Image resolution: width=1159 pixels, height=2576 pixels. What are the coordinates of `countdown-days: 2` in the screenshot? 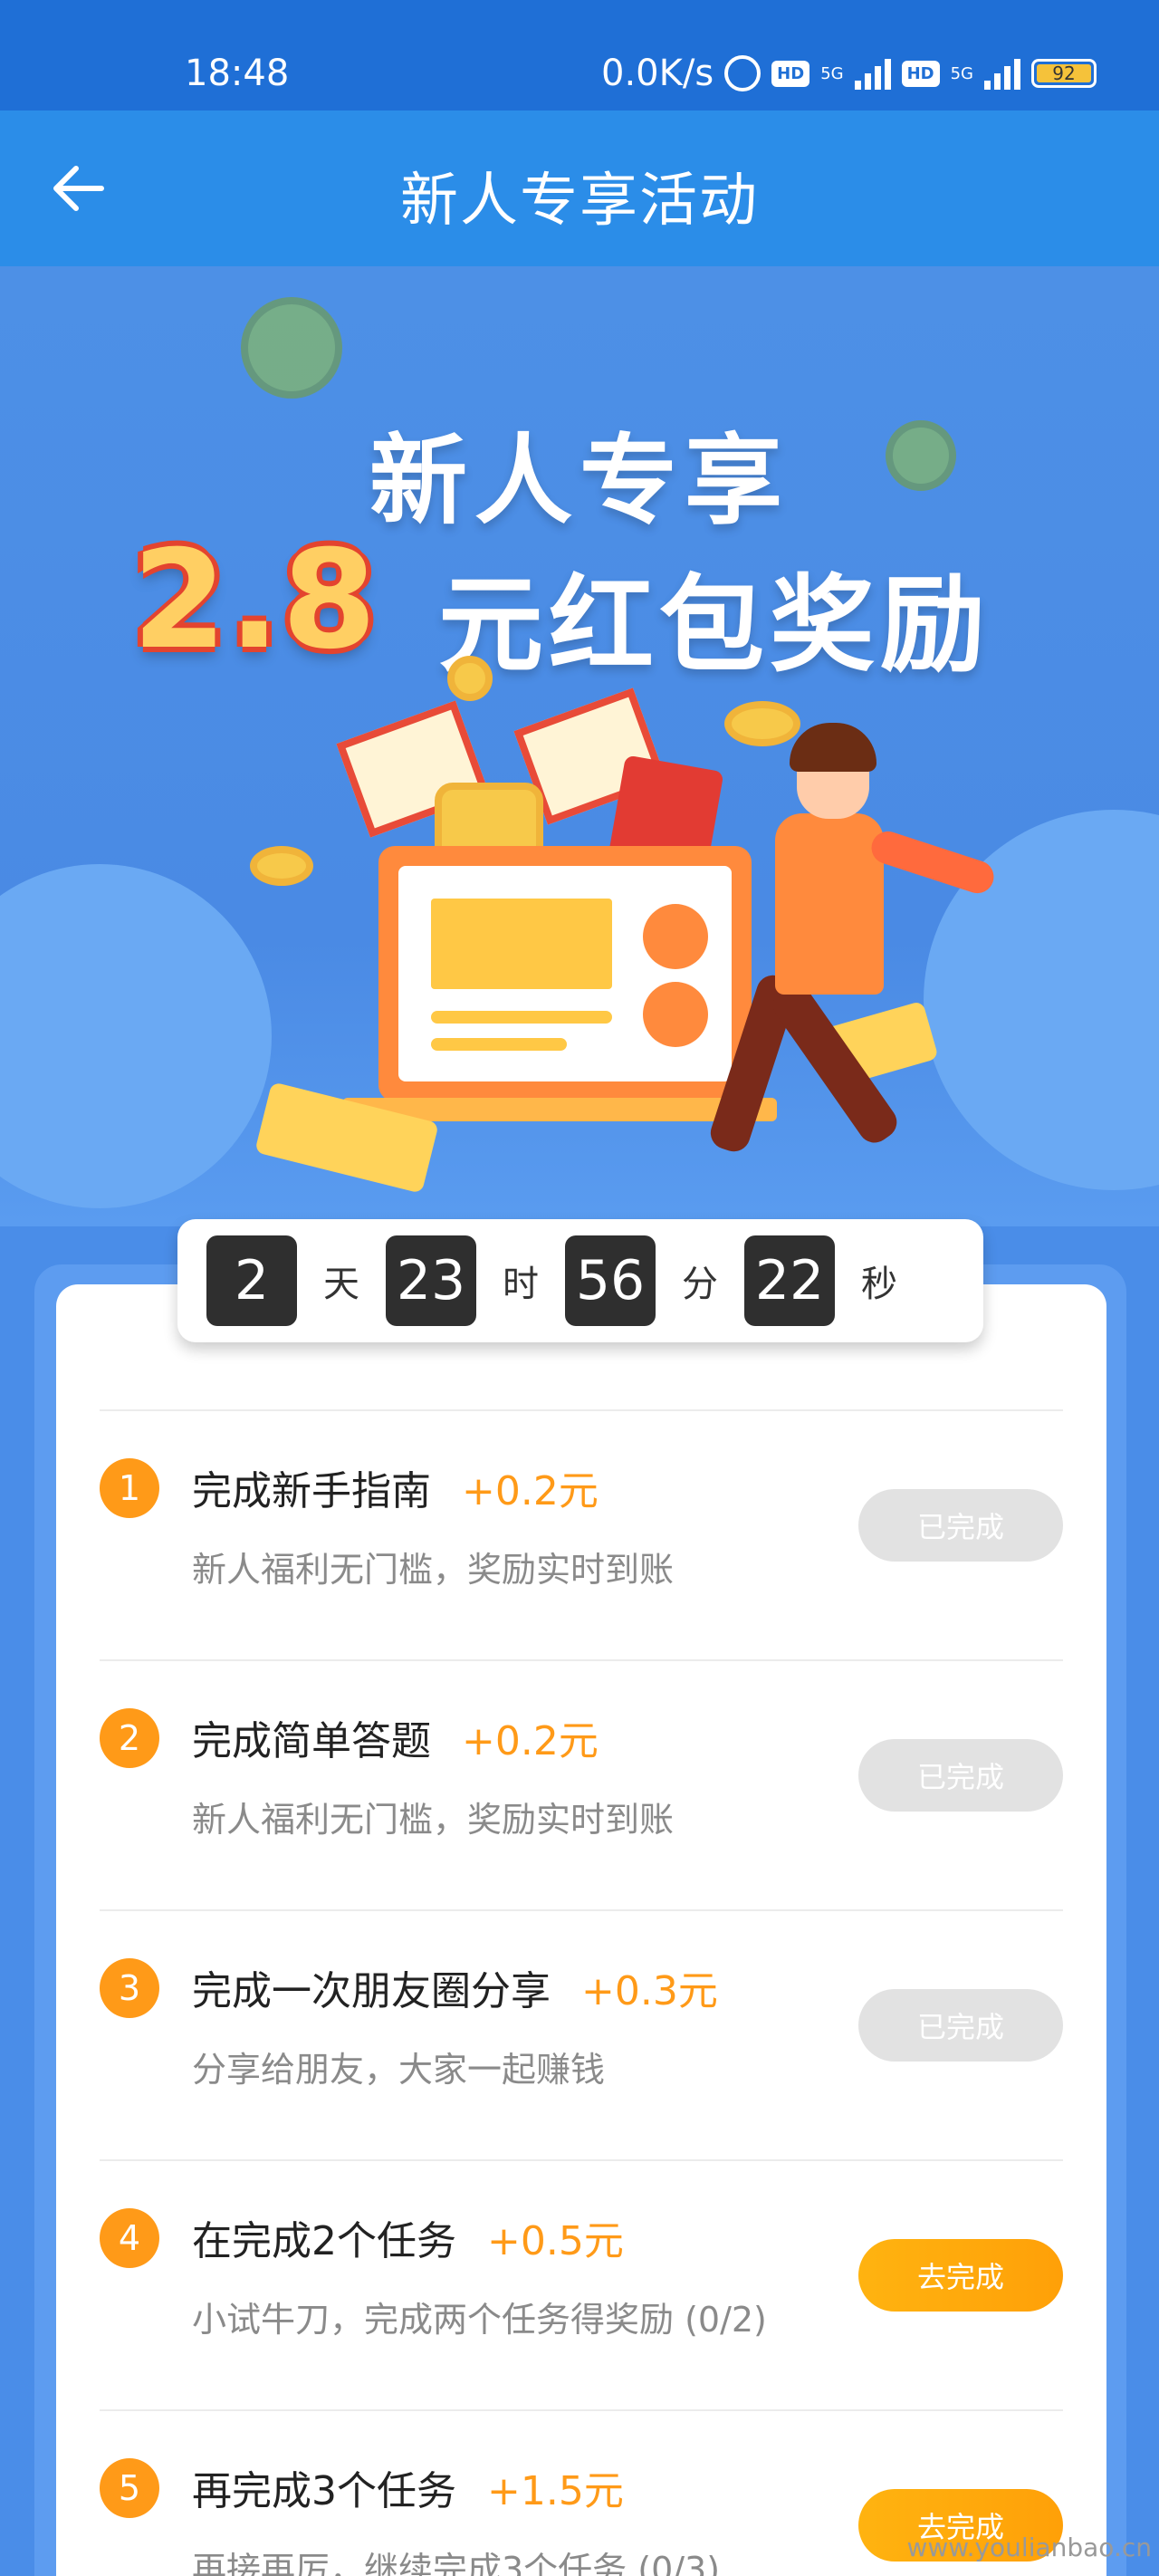 It's located at (251, 1280).